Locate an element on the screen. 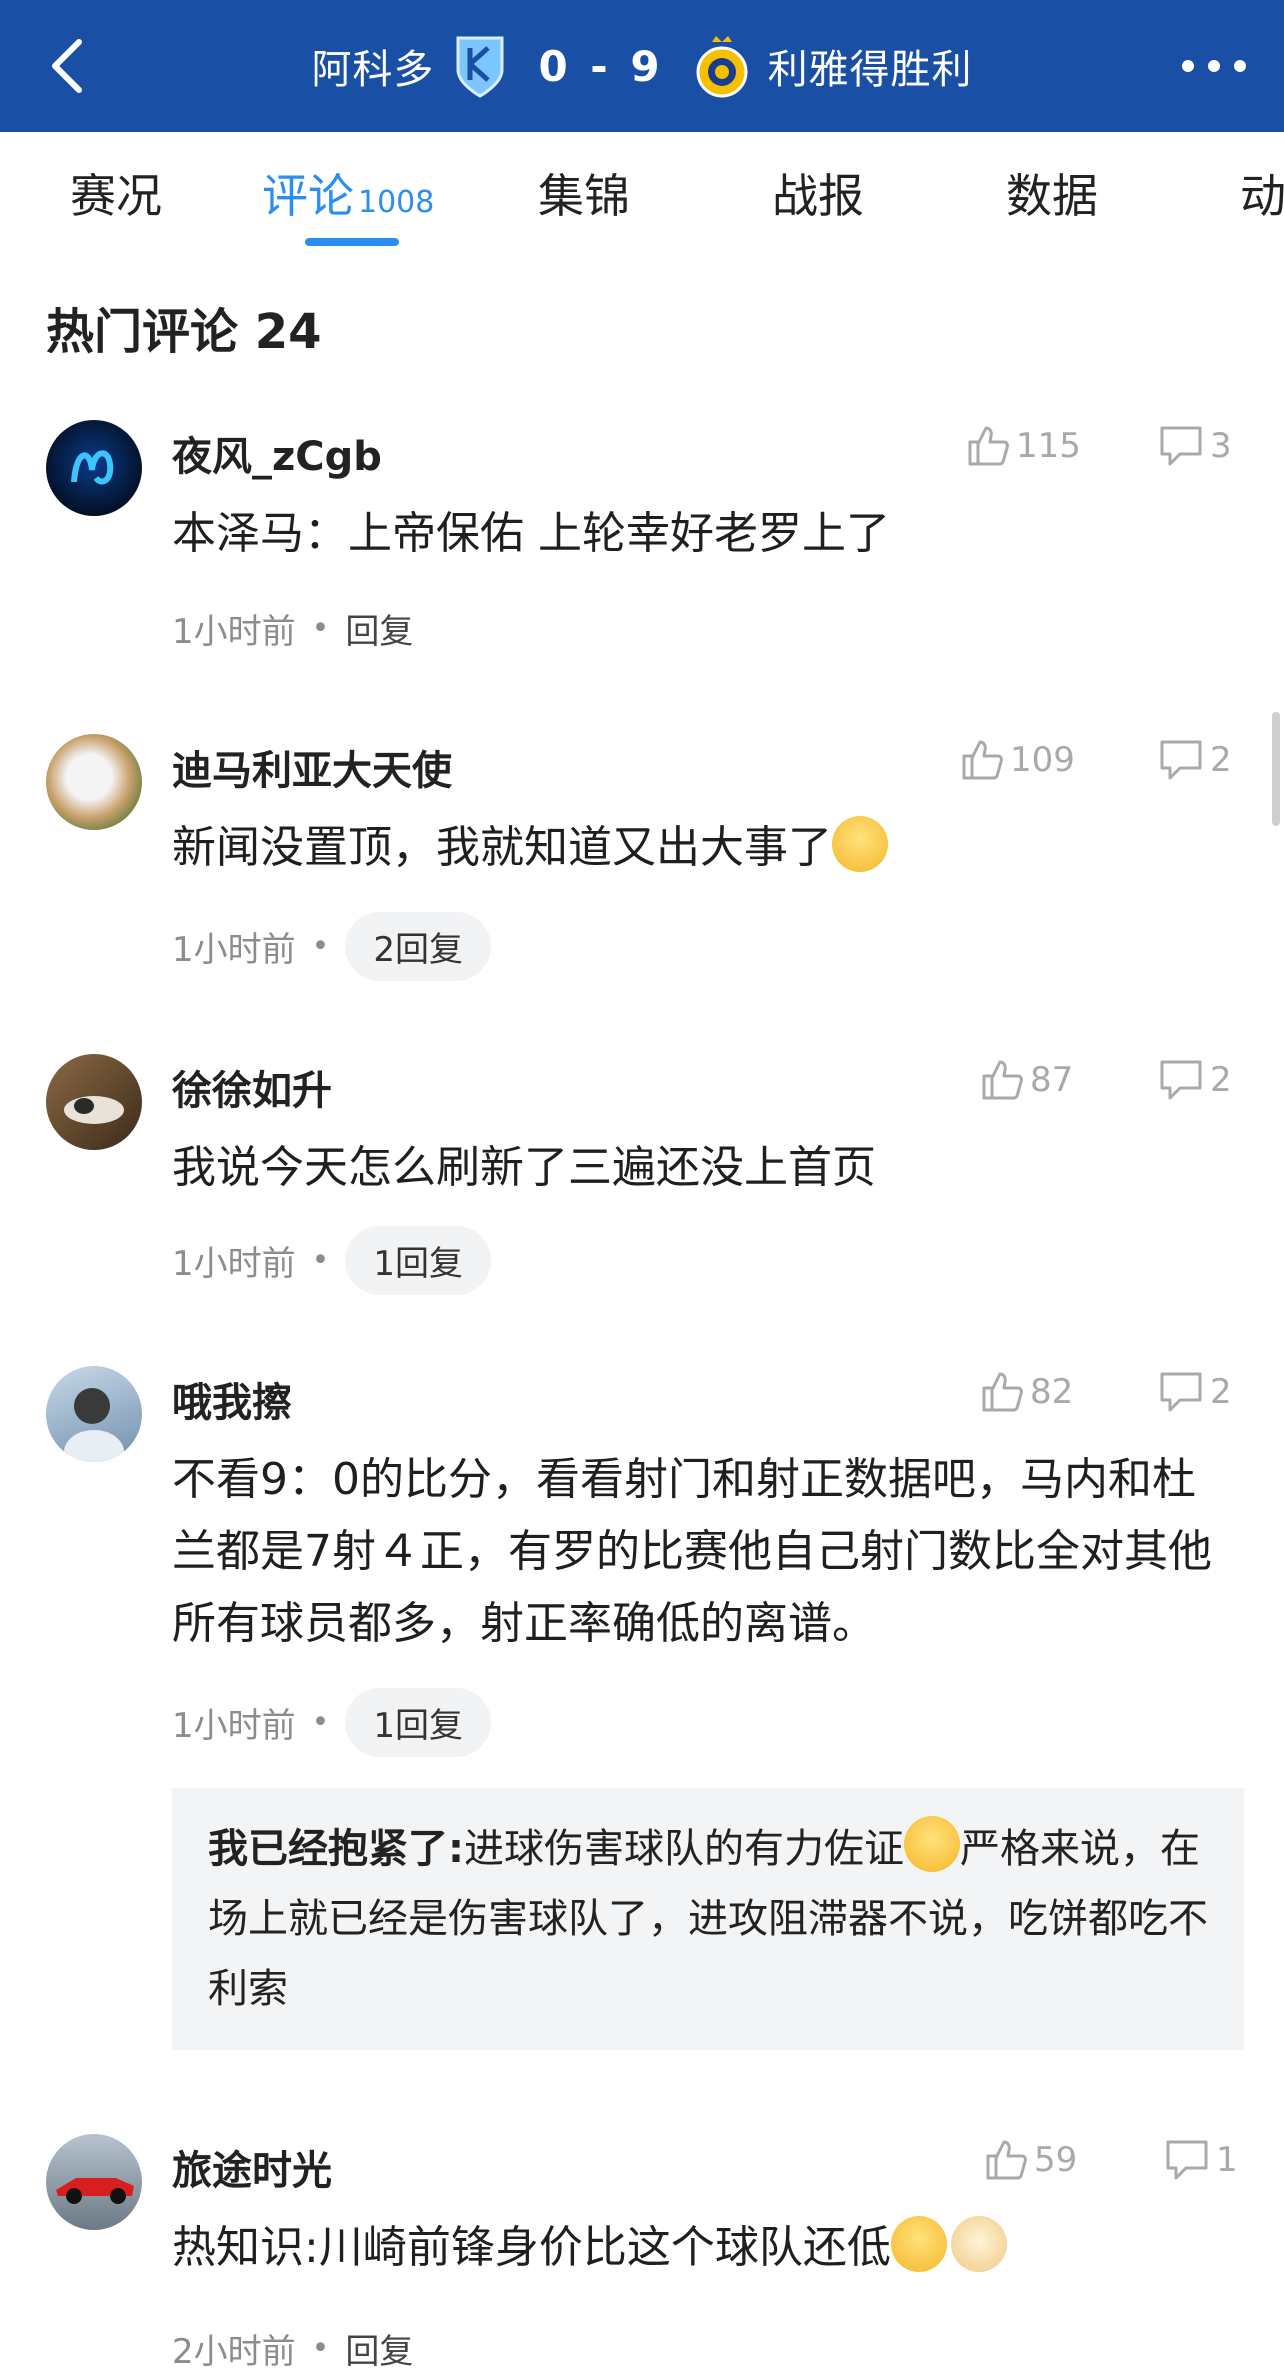  like-count: 115 is located at coordinates (1048, 446).